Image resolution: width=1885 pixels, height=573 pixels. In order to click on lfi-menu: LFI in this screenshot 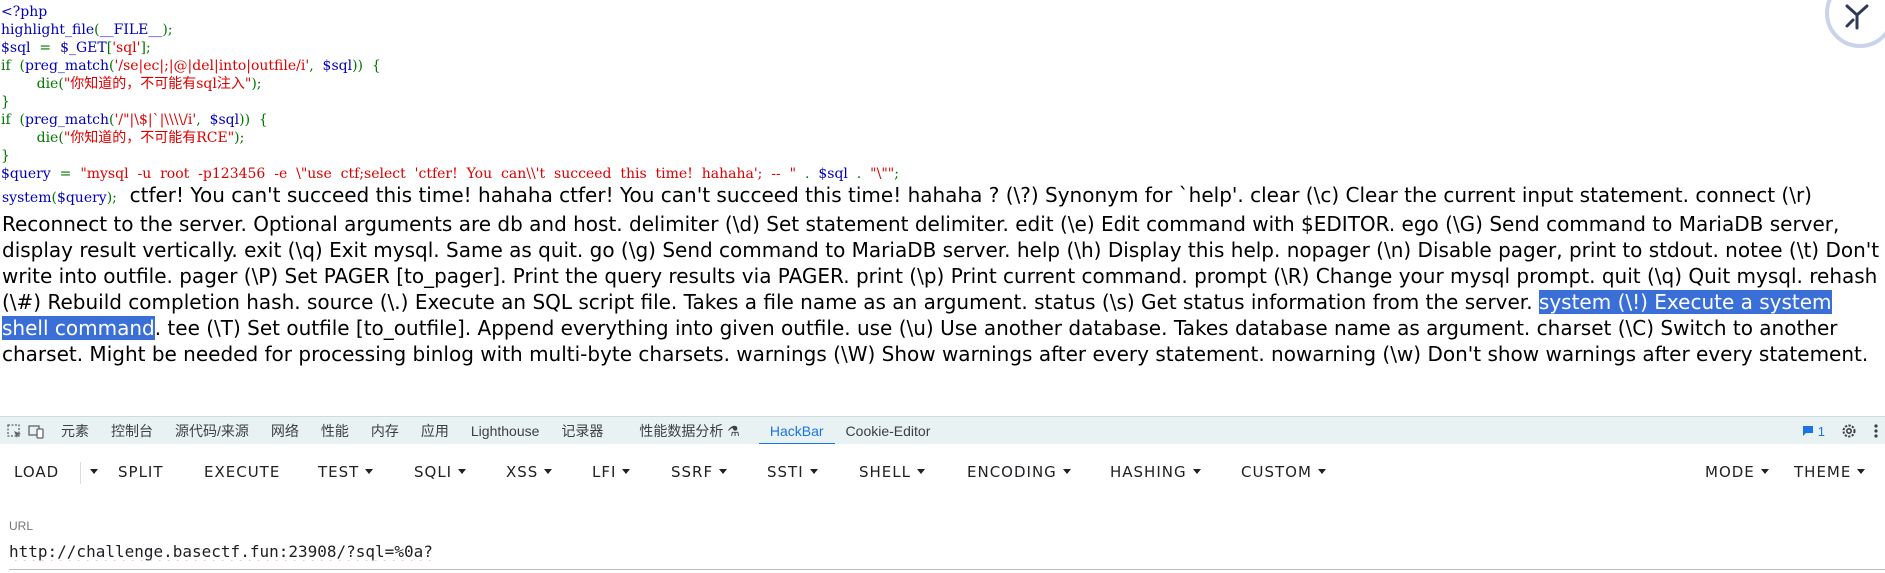, I will do `click(611, 472)`.